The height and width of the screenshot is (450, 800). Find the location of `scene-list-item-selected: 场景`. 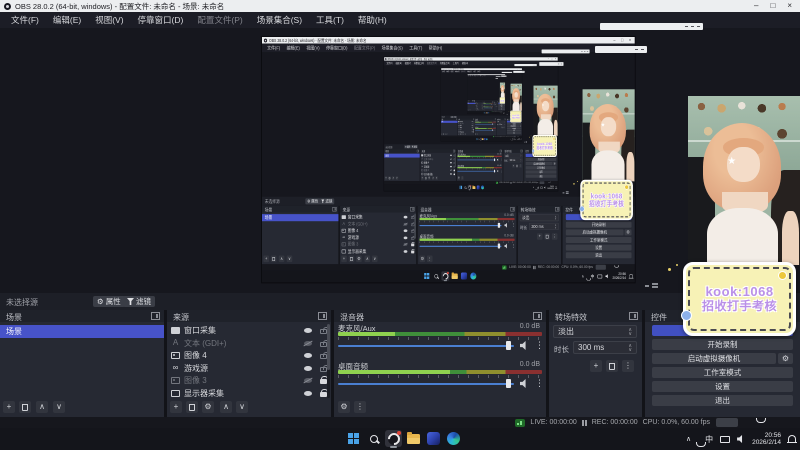

scene-list-item-selected: 场景 is located at coordinates (82, 331).